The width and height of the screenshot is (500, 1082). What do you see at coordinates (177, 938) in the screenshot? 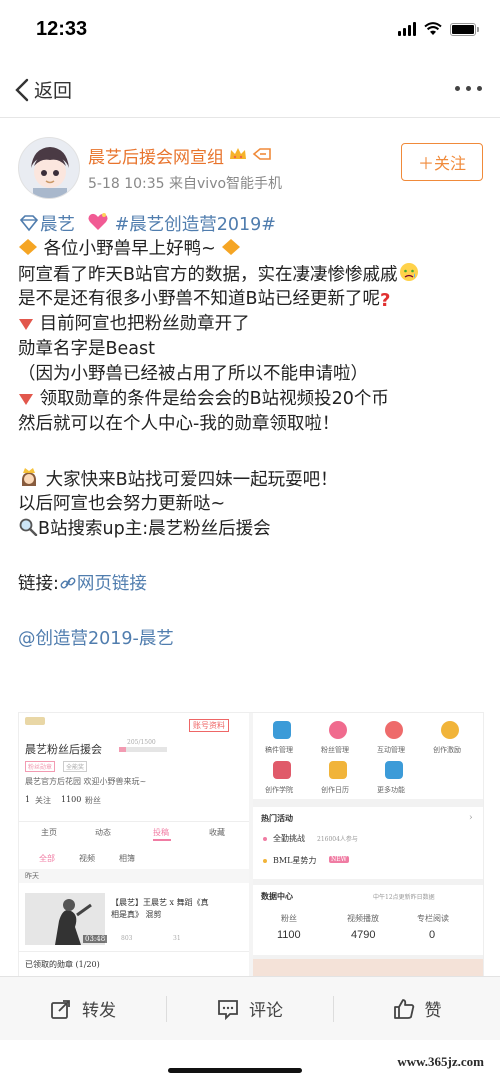
I see `video-danmaku: 31` at bounding box center [177, 938].